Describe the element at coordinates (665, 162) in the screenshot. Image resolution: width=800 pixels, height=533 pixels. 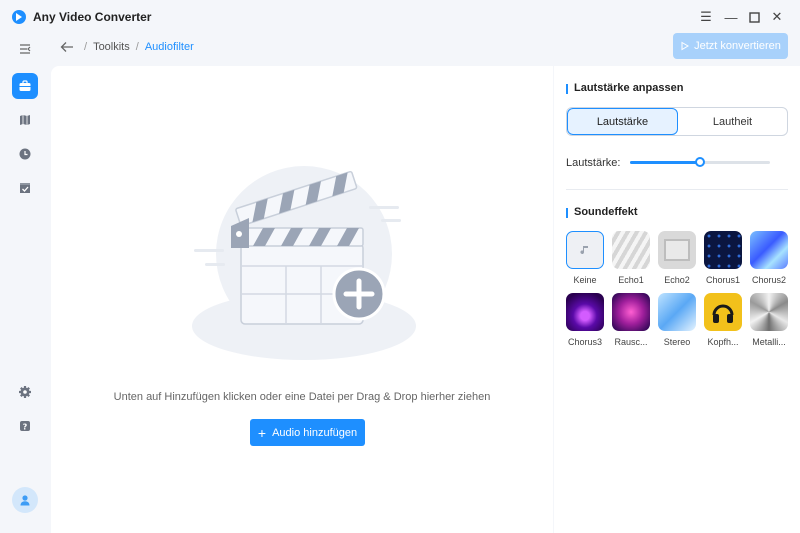
I see `volume-slider-fill` at that location.